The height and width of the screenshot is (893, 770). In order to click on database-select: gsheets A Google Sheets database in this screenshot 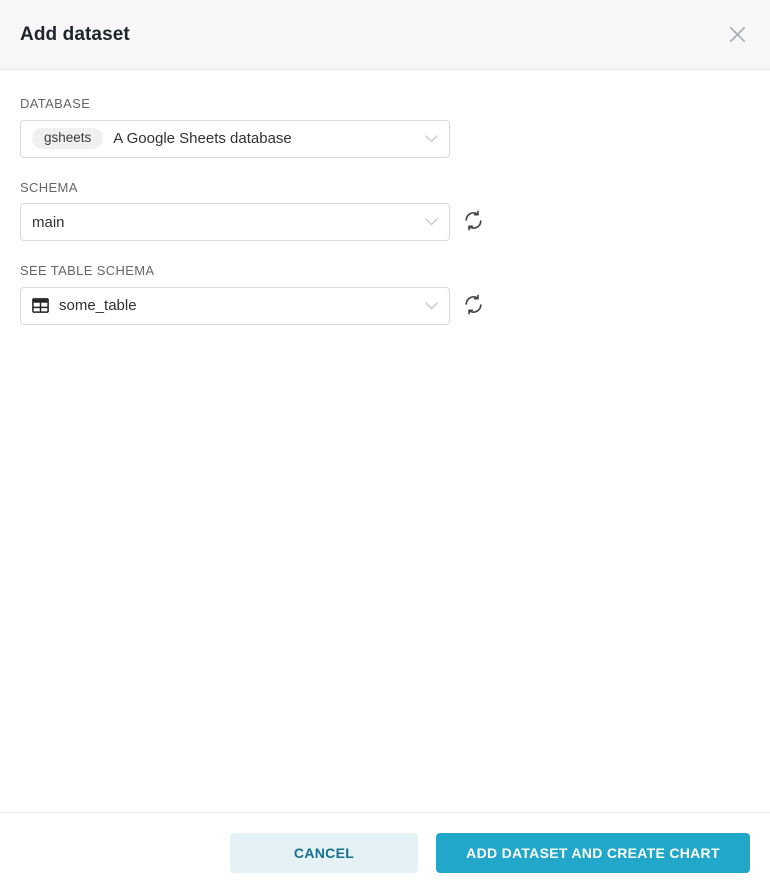, I will do `click(235, 138)`.